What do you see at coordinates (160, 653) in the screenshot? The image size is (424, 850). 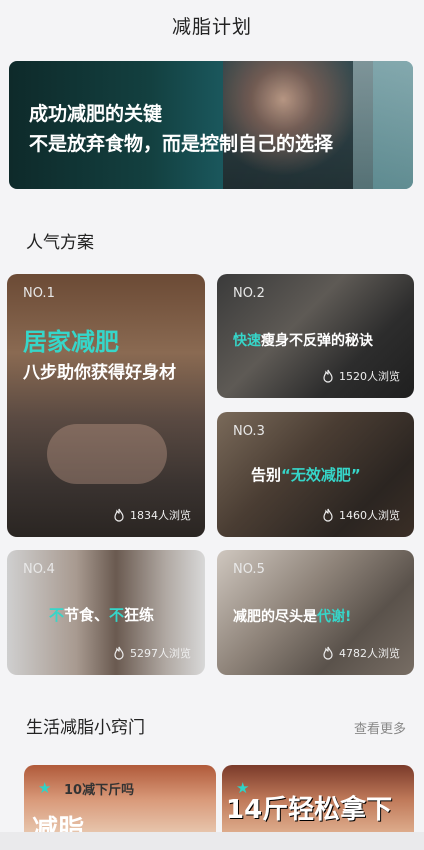 I see `view-count-text: 5297人浏览` at bounding box center [160, 653].